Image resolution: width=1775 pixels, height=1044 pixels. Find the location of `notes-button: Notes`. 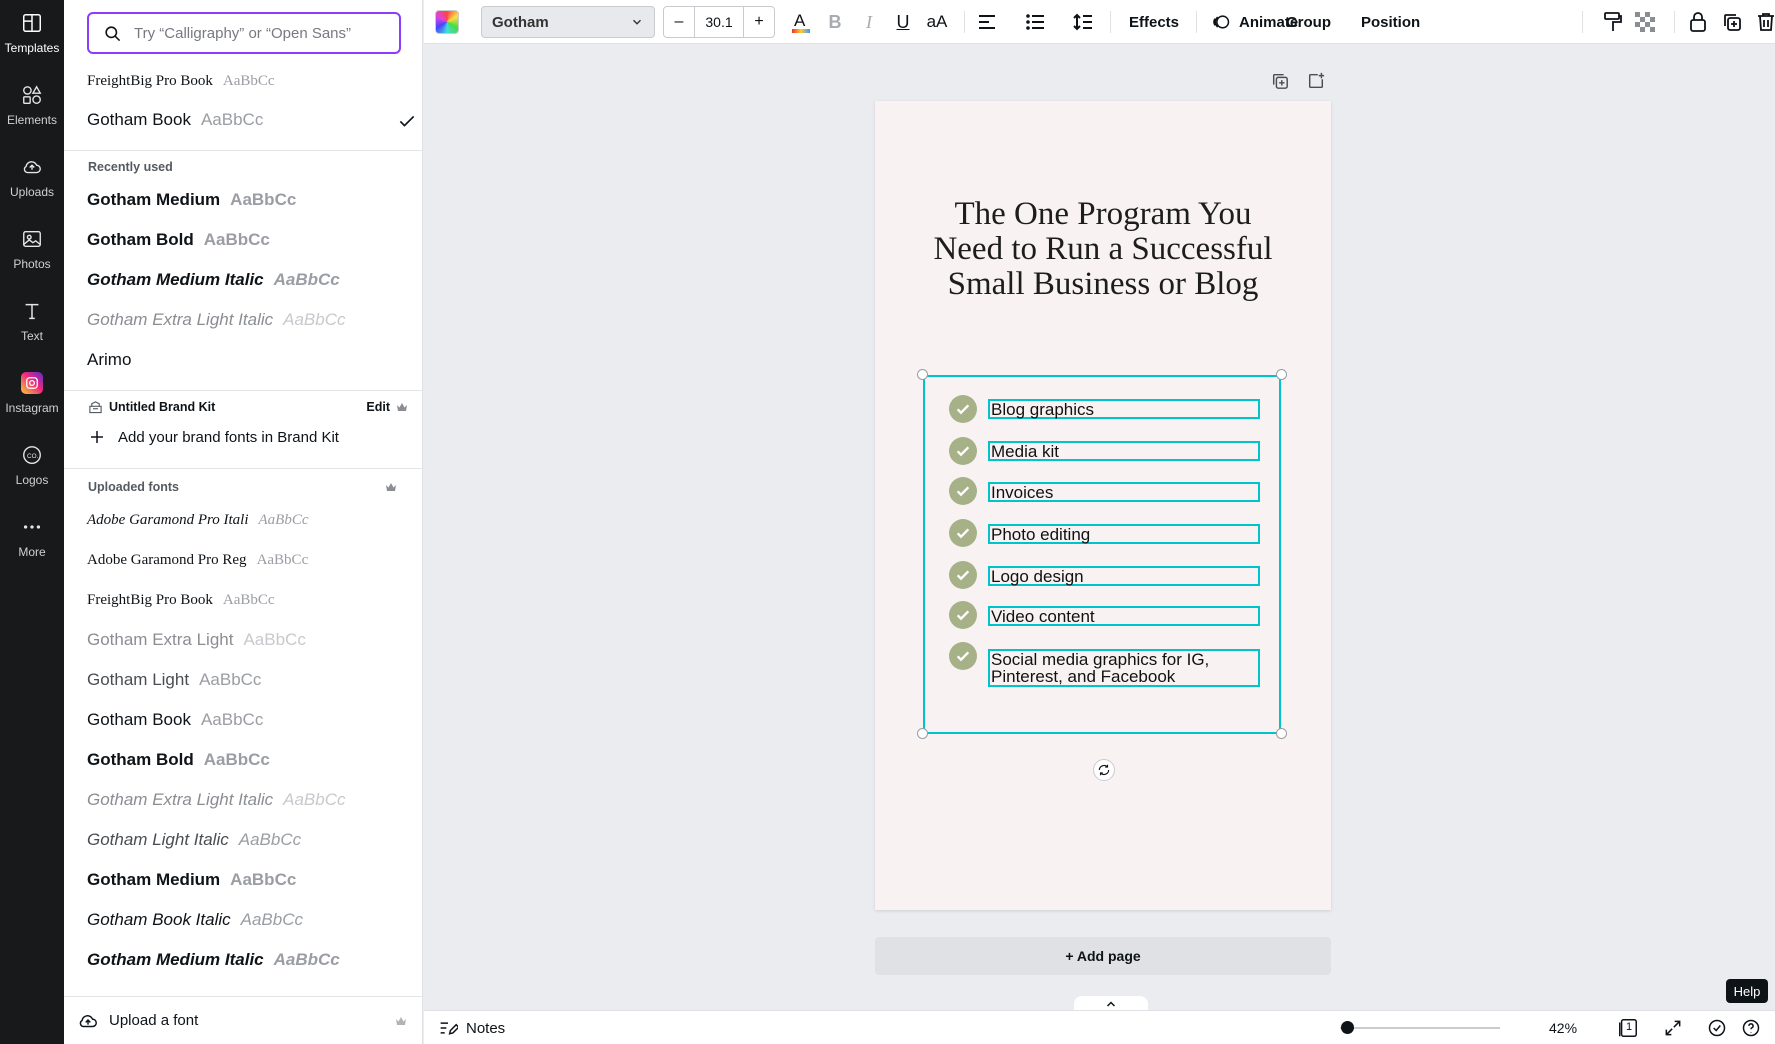

notes-button: Notes is located at coordinates (471, 1027).